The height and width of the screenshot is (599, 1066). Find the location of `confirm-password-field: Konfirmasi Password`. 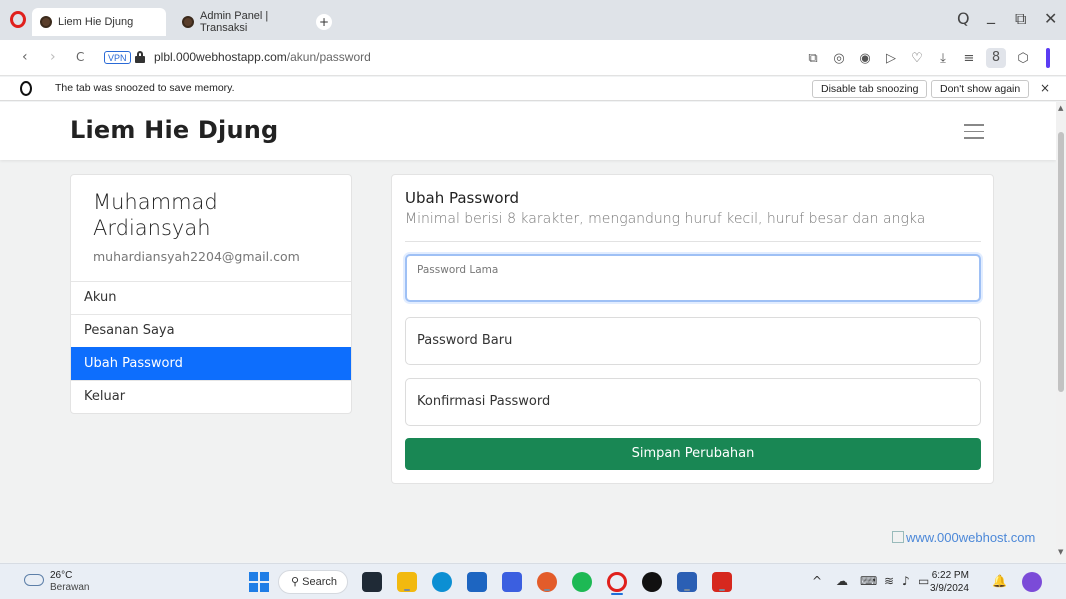

confirm-password-field: Konfirmasi Password is located at coordinates (693, 402).